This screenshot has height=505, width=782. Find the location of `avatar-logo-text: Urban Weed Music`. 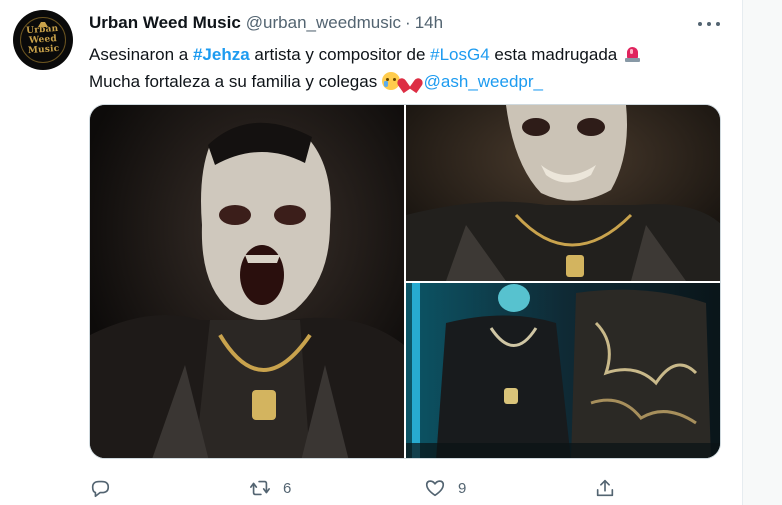

avatar-logo-text: Urban Weed Music is located at coordinates (42, 40).